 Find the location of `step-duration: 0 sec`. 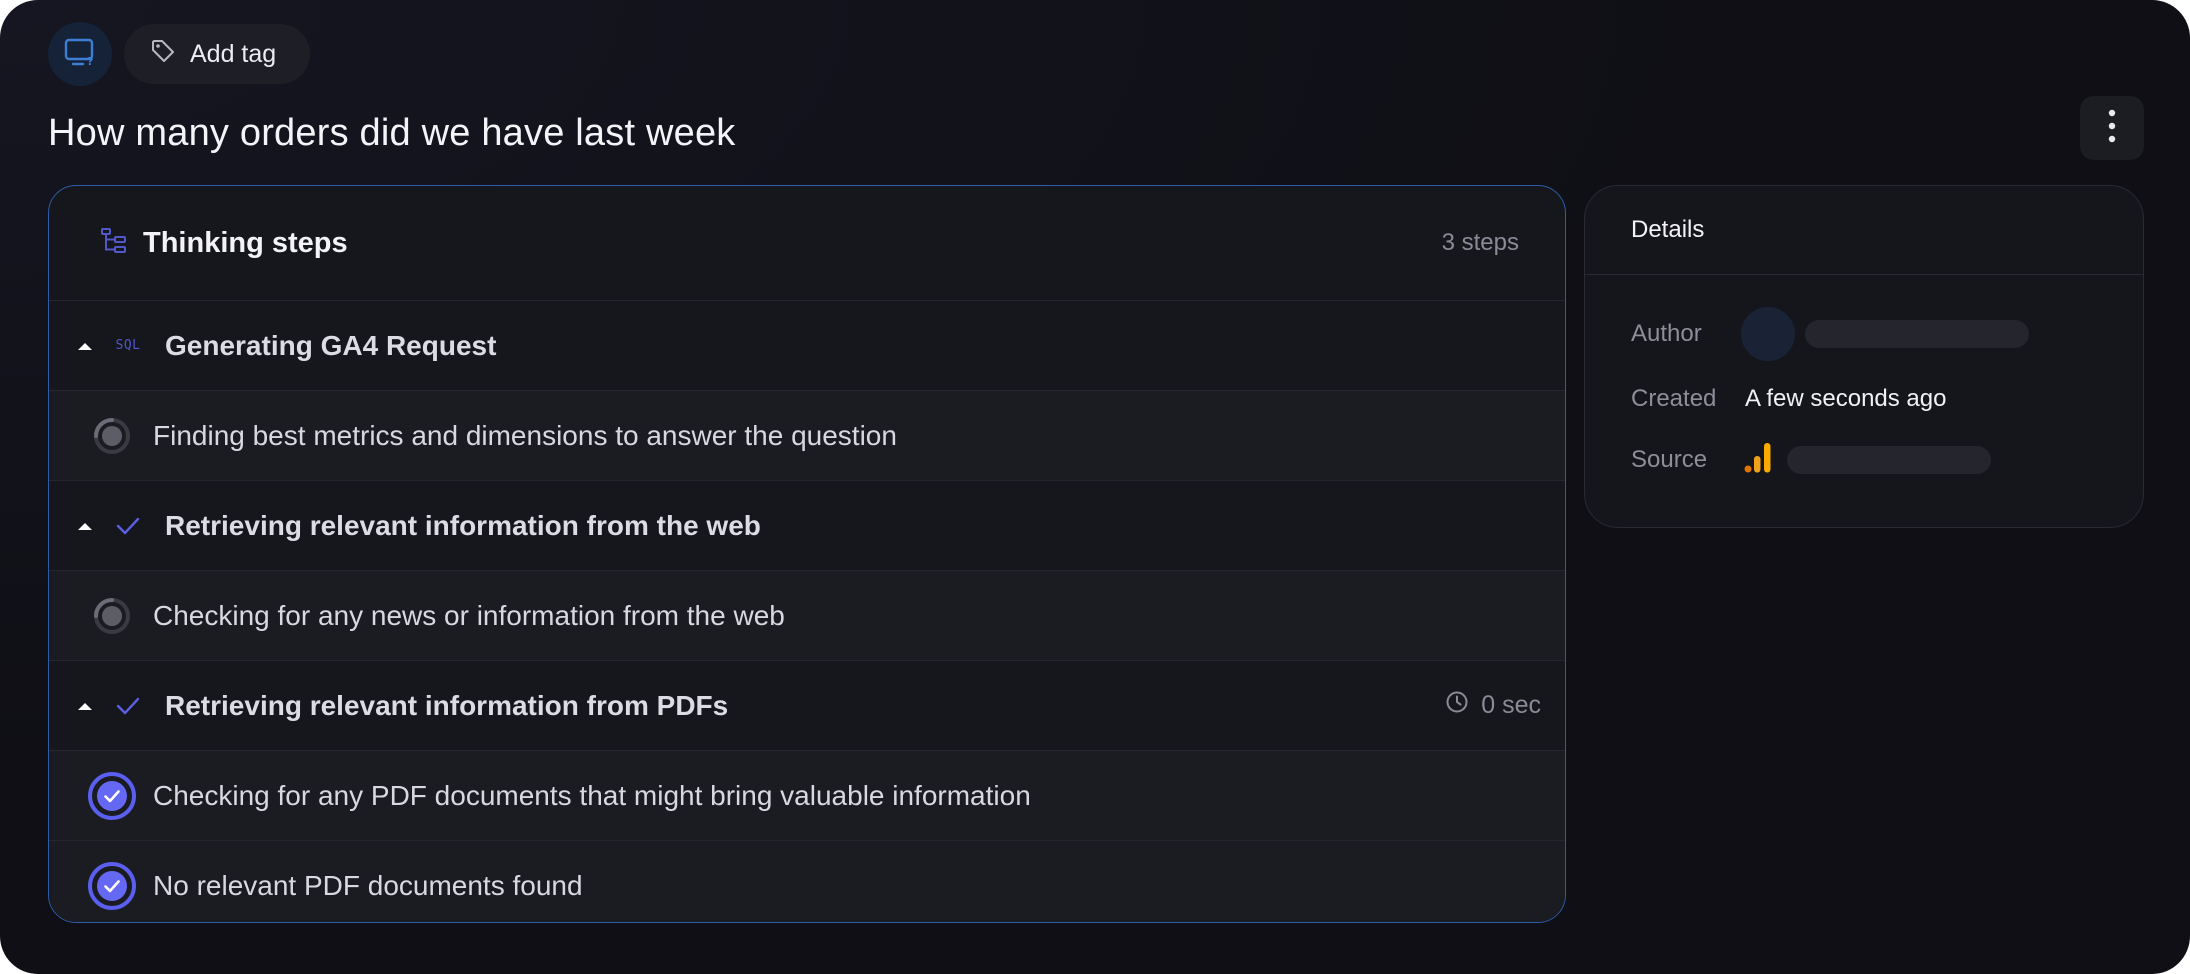

step-duration: 0 sec is located at coordinates (1493, 705).